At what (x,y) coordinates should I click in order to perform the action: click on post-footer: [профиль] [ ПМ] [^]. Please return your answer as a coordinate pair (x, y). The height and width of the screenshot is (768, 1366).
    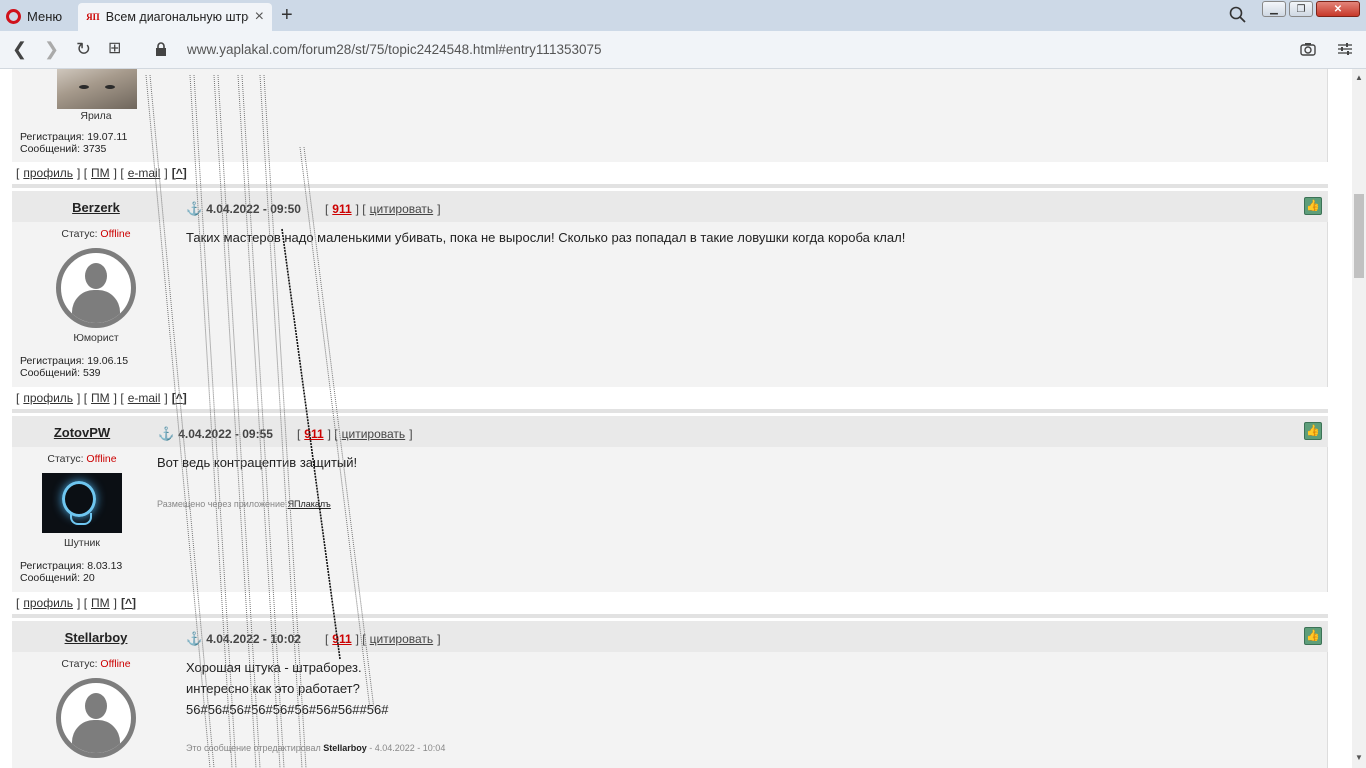
    Looking at the image, I should click on (670, 603).